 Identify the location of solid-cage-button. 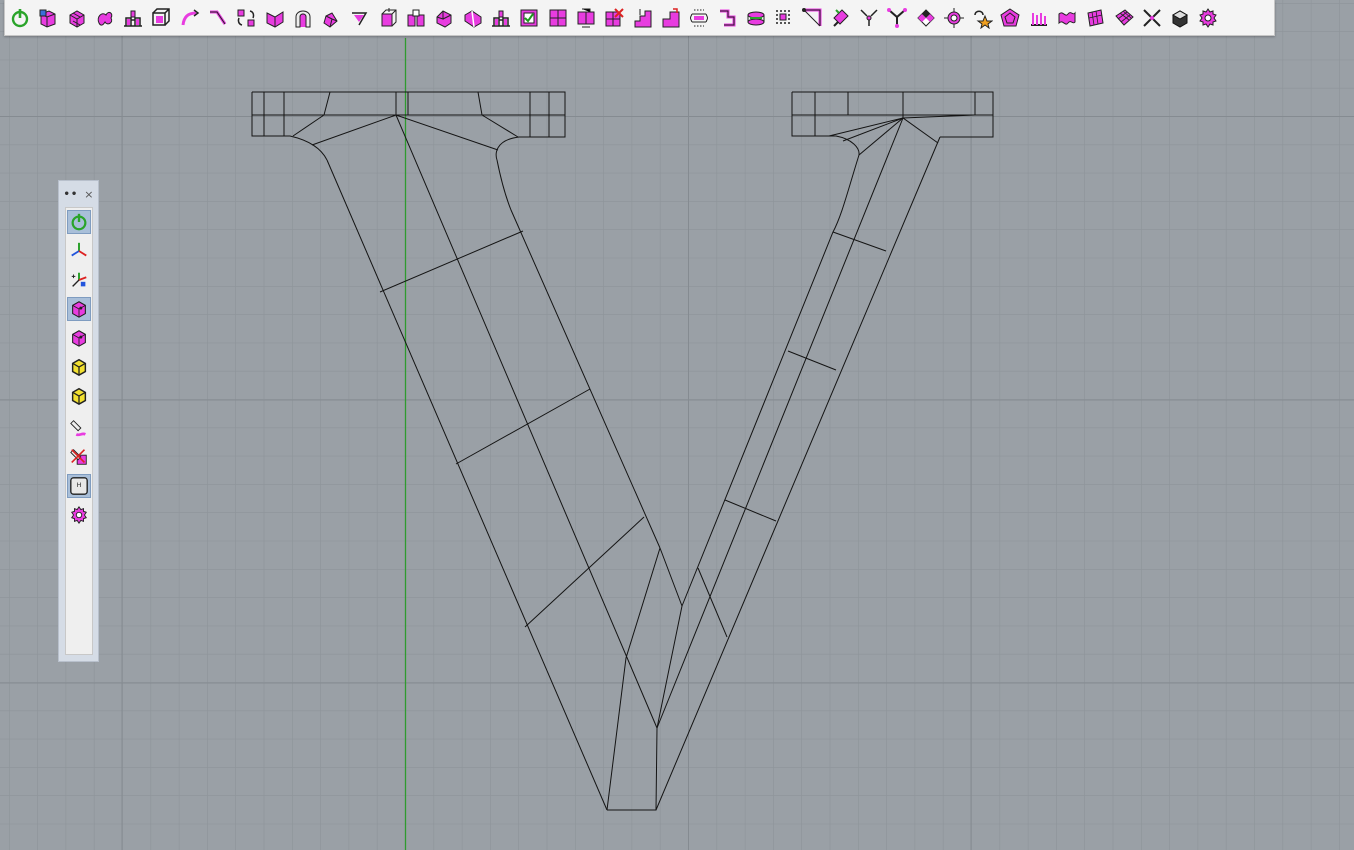
(77, 18).